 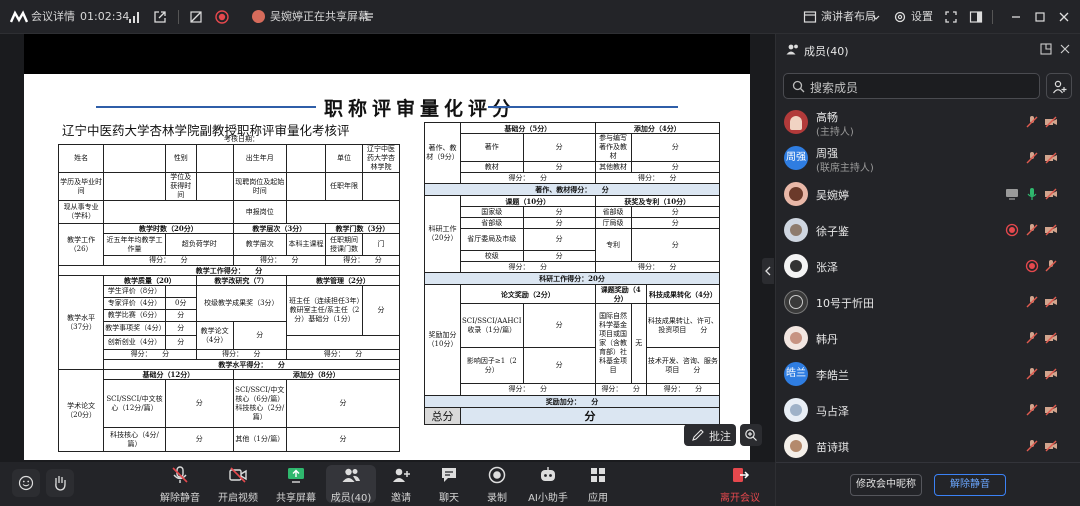 I want to click on maximize-icon, so click(x=1040, y=17).